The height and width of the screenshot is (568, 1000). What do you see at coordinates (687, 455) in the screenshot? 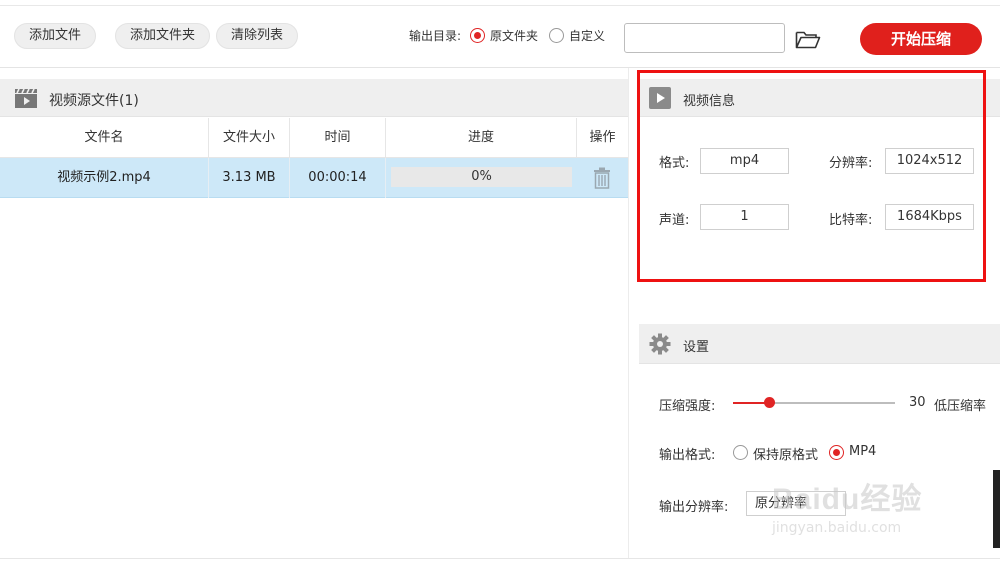
I see `output-format-label: 输出格式:` at bounding box center [687, 455].